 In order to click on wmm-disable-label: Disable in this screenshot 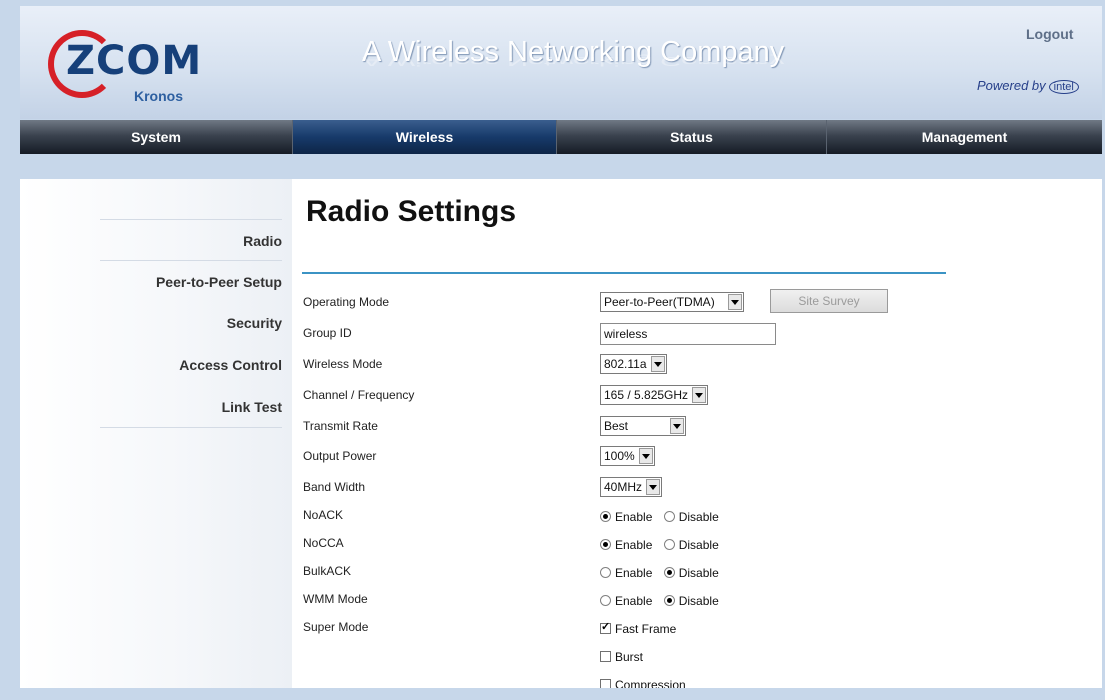, I will do `click(698, 601)`.